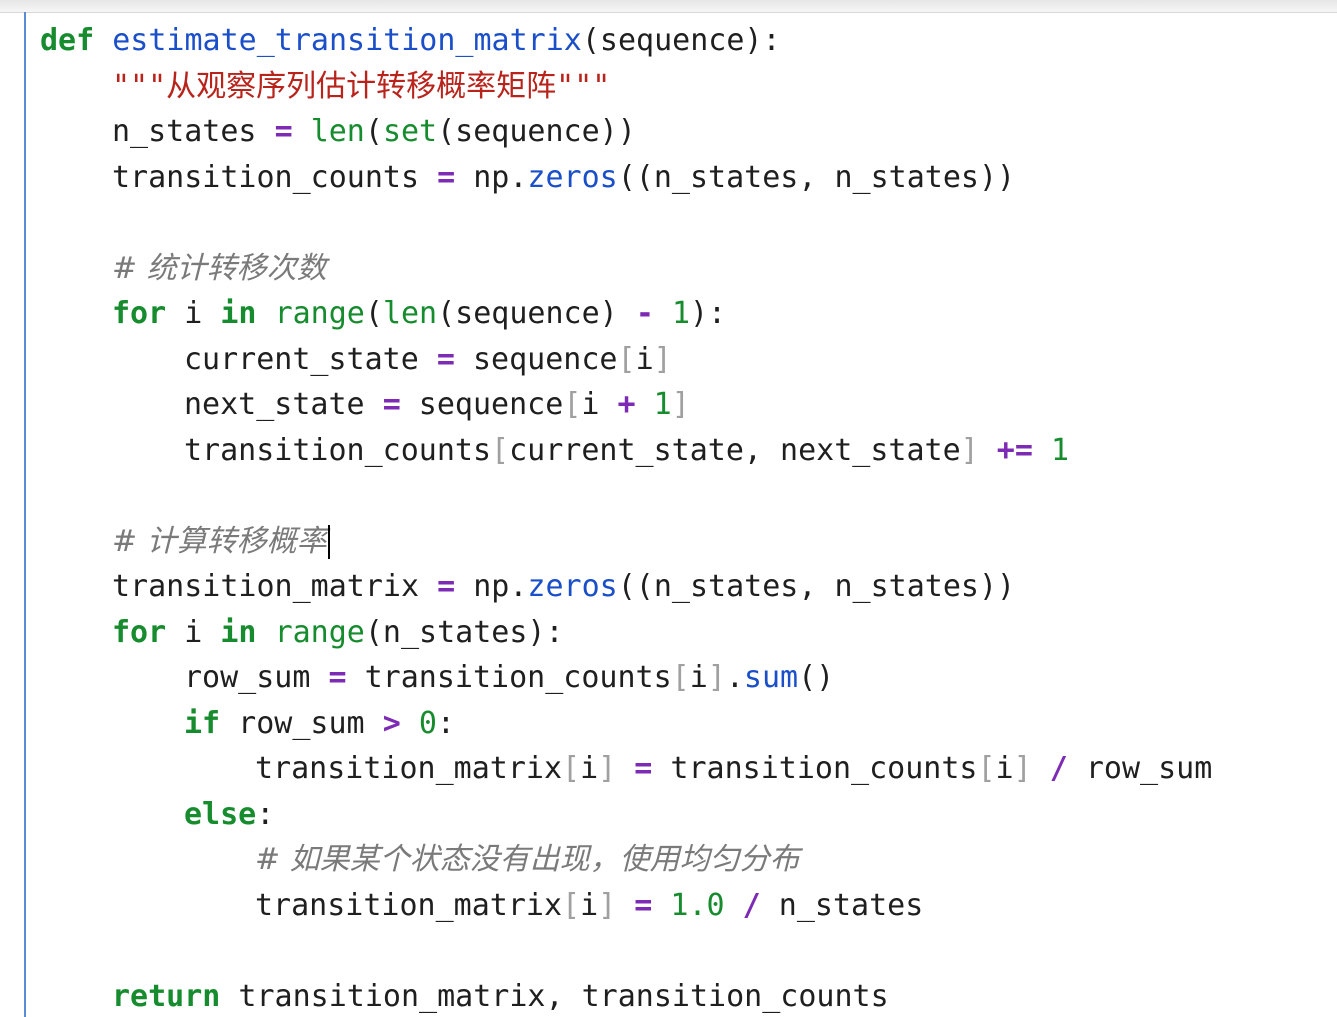 Image resolution: width=1337 pixels, height=1017 pixels. I want to click on function-name: estimate_transition_matrix, so click(347, 40).